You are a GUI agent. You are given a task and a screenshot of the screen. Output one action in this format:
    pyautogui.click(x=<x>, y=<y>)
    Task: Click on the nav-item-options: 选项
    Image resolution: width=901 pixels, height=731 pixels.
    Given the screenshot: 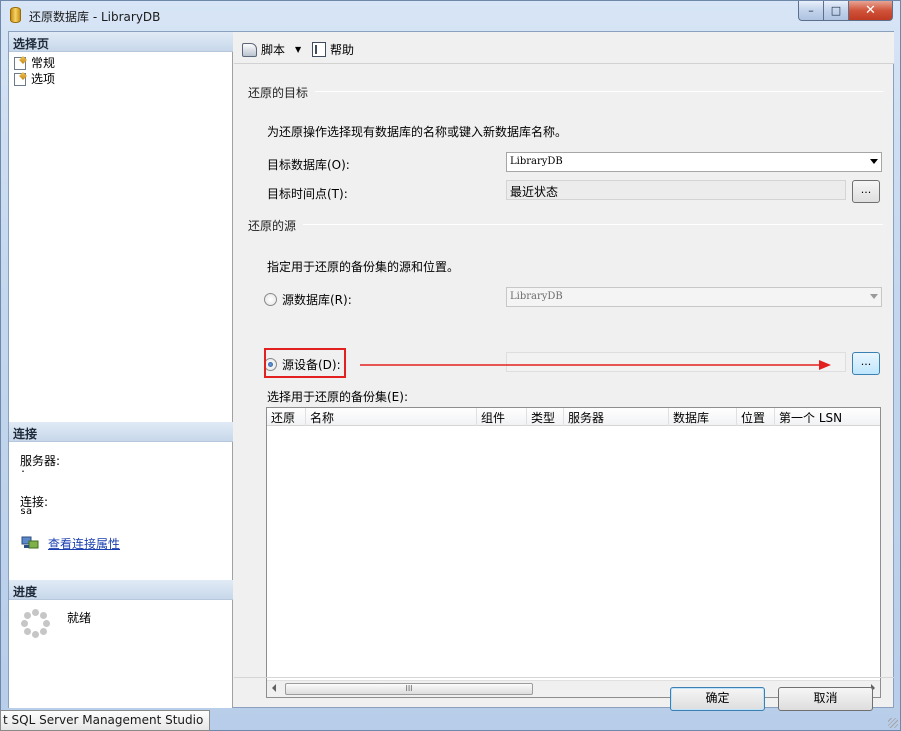 What is the action you would take?
    pyautogui.click(x=34, y=78)
    